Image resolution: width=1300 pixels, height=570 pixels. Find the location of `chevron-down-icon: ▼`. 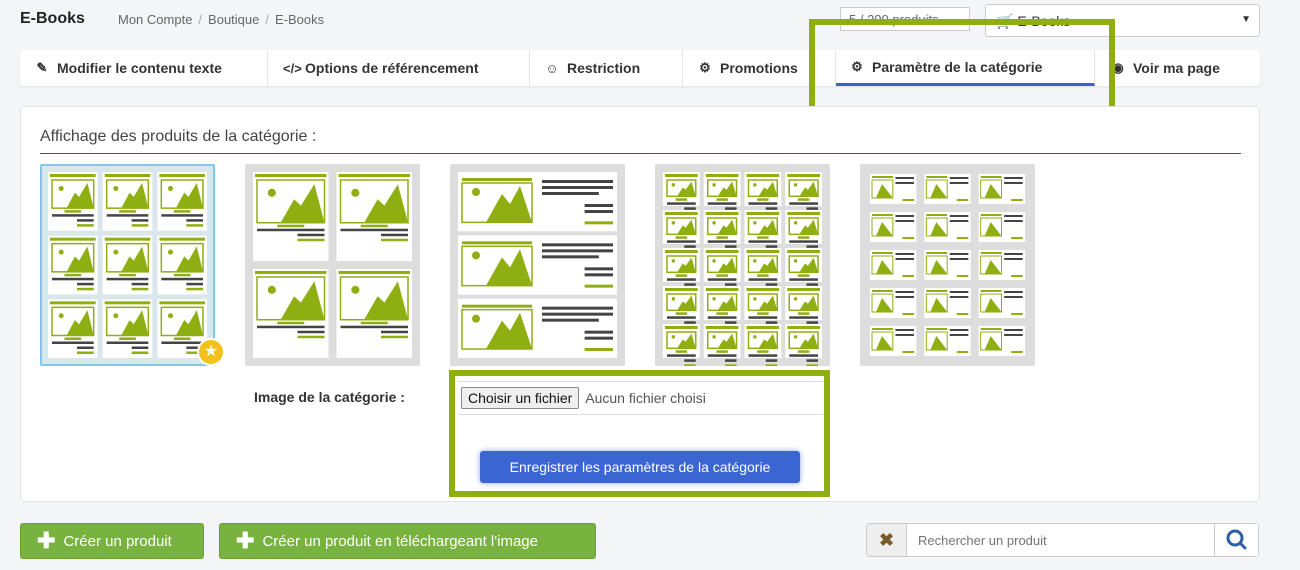

chevron-down-icon: ▼ is located at coordinates (1246, 19).